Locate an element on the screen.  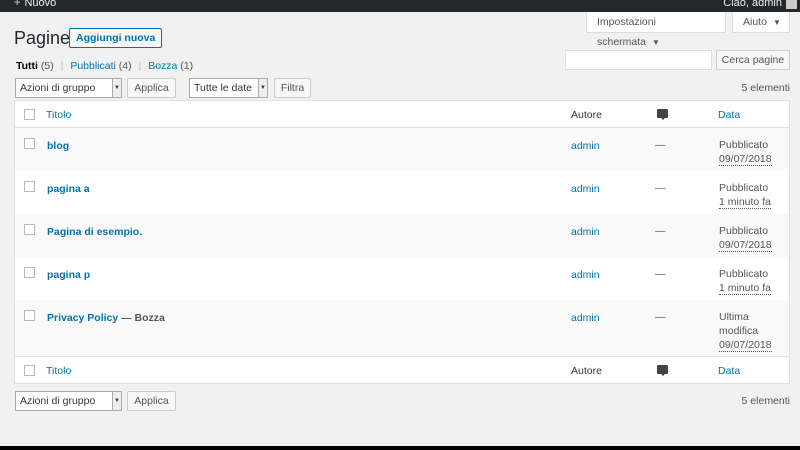
admin-bar: + Nuovo Ciao, admin is located at coordinates (400, 6).